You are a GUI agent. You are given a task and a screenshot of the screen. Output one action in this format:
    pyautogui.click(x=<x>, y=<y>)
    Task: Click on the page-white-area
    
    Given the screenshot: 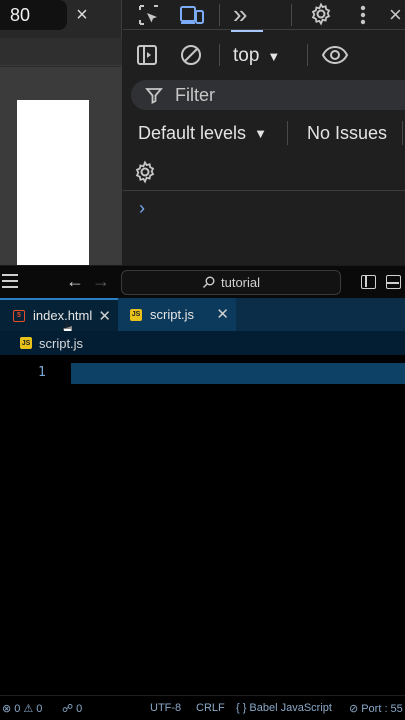 What is the action you would take?
    pyautogui.click(x=53, y=183)
    